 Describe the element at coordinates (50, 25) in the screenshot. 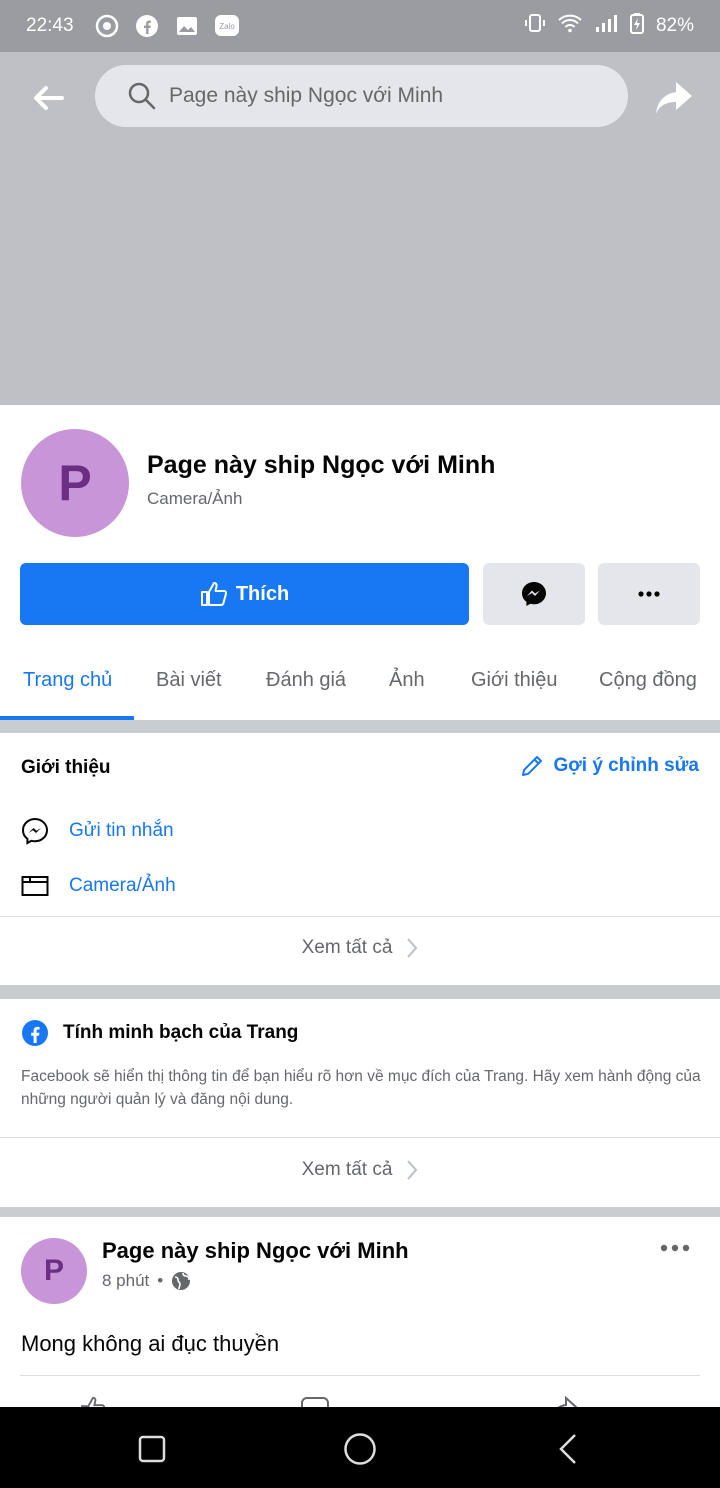

I see `status-time: 22:43` at that location.